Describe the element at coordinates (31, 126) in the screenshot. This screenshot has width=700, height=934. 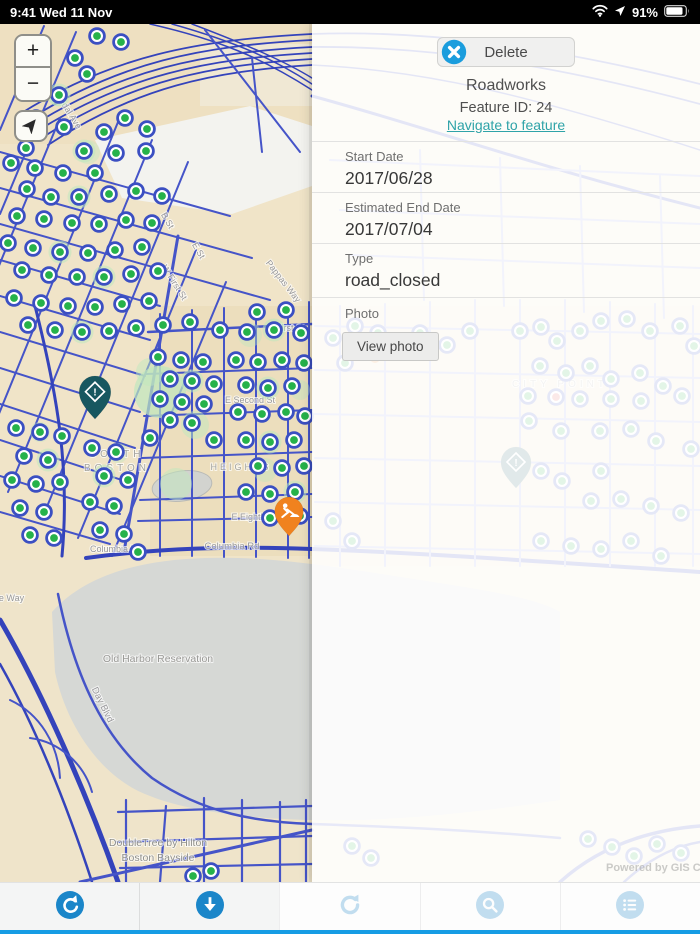
I see `locate-button` at that location.